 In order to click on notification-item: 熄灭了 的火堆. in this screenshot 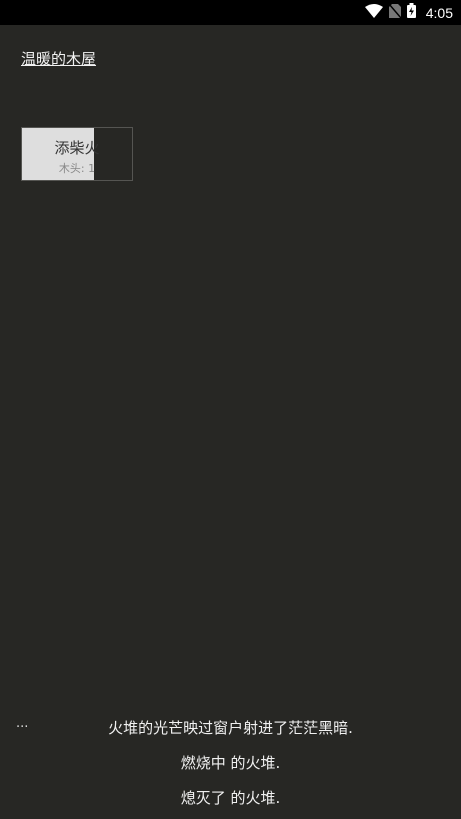, I will do `click(230, 798)`.